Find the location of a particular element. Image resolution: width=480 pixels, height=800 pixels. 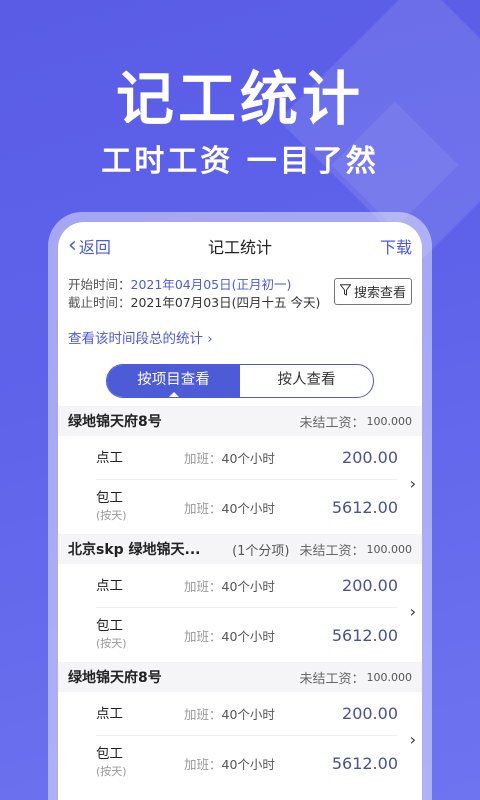

period-summary-link: 查看该时间段总的统计 › is located at coordinates (240, 339).